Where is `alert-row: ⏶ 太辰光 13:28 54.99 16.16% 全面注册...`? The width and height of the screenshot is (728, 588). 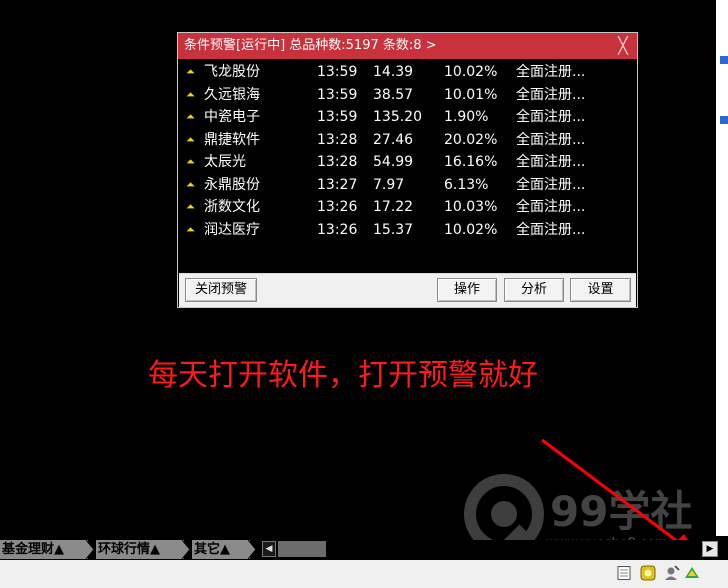
alert-row: ⏶ 太辰光 13:28 54.99 16.16% 全面注册... is located at coordinates (407, 162).